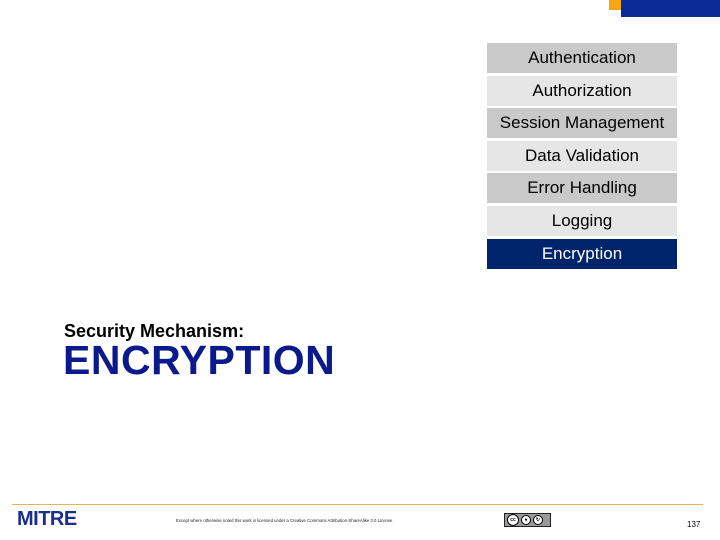 Image resolution: width=720 pixels, height=540 pixels. Describe the element at coordinates (513, 520) in the screenshot. I see `cc-icon: cc` at that location.